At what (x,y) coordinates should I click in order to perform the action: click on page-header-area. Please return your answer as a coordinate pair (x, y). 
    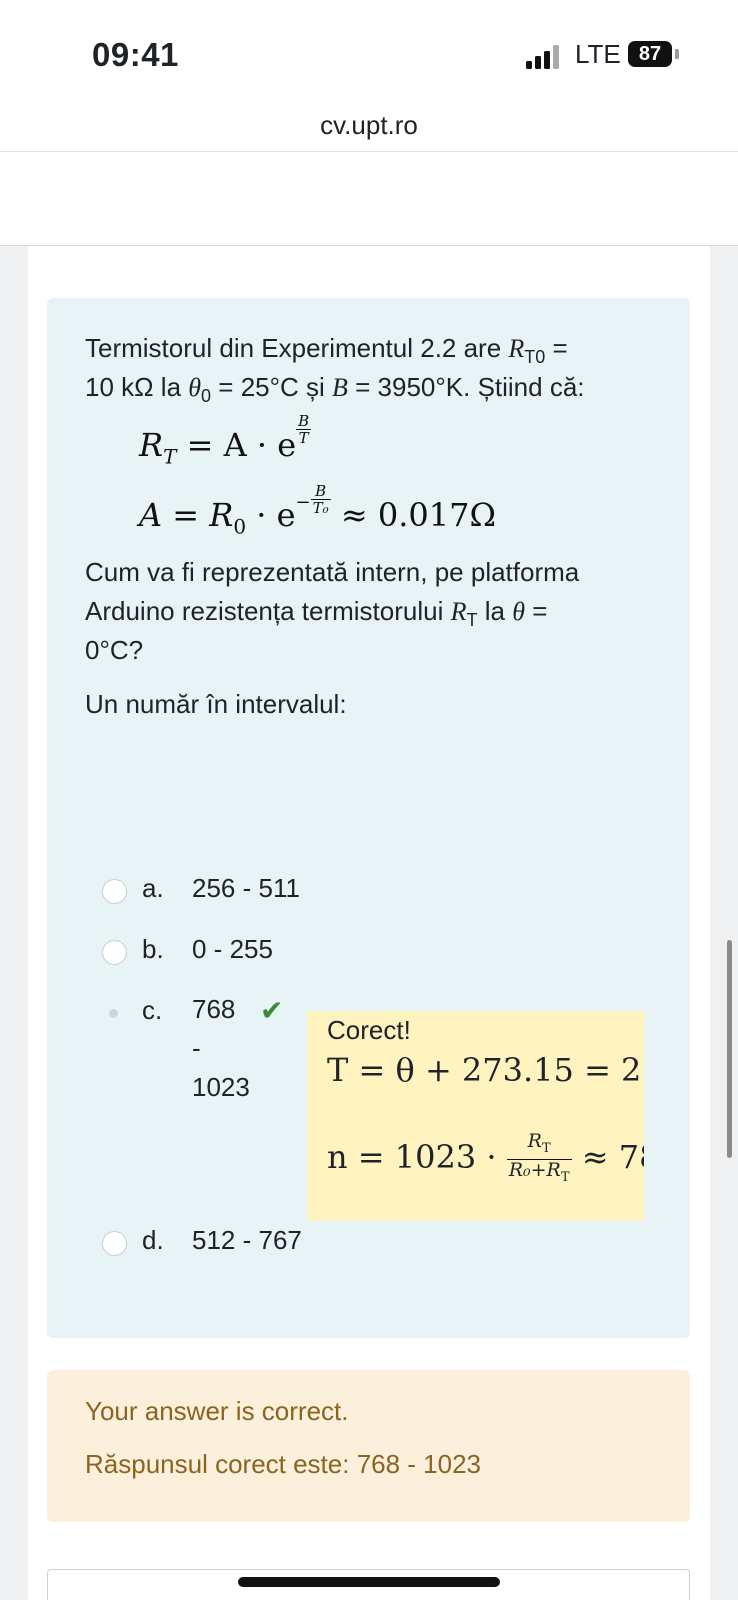
    Looking at the image, I should click on (369, 199).